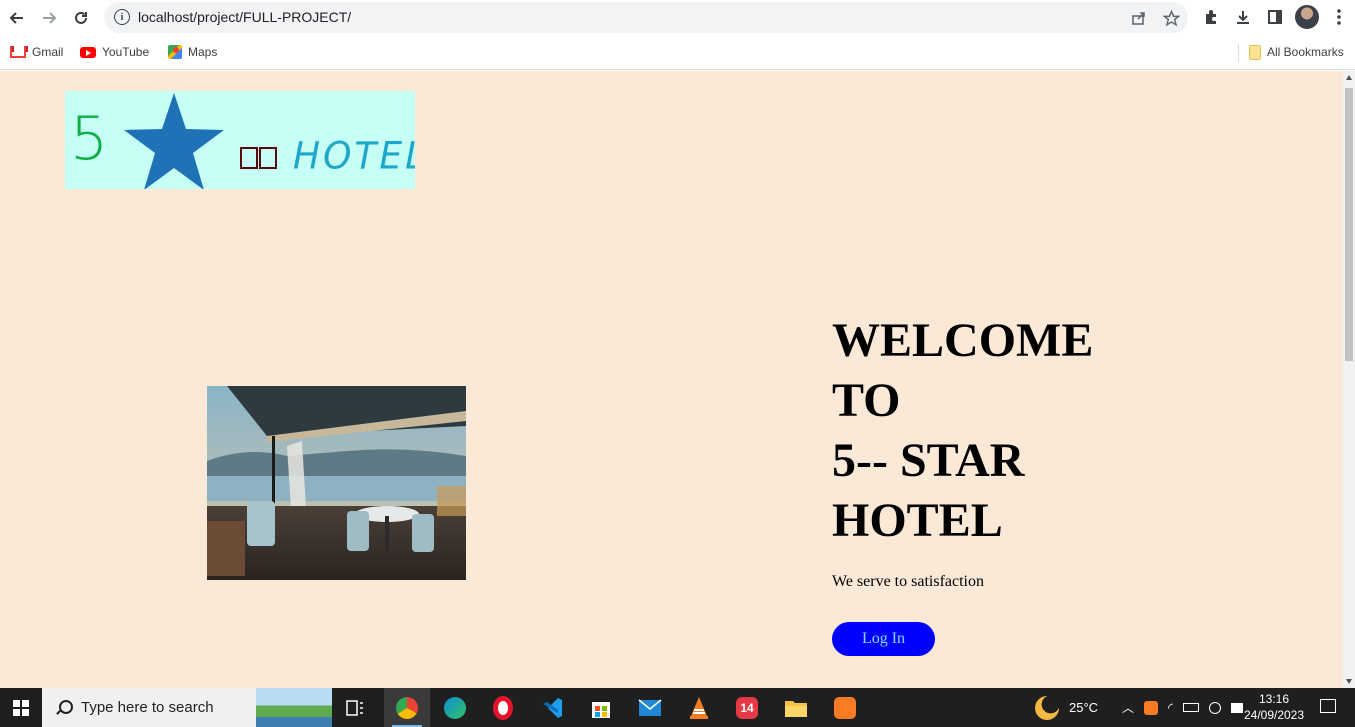 Image resolution: width=1355 pixels, height=727 pixels. Describe the element at coordinates (1215, 707) in the screenshot. I see `meet-now-icon` at that location.